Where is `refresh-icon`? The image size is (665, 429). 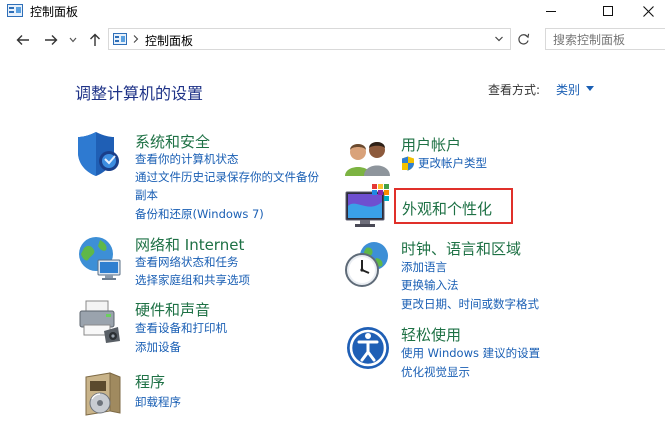
refresh-icon is located at coordinates (523, 39).